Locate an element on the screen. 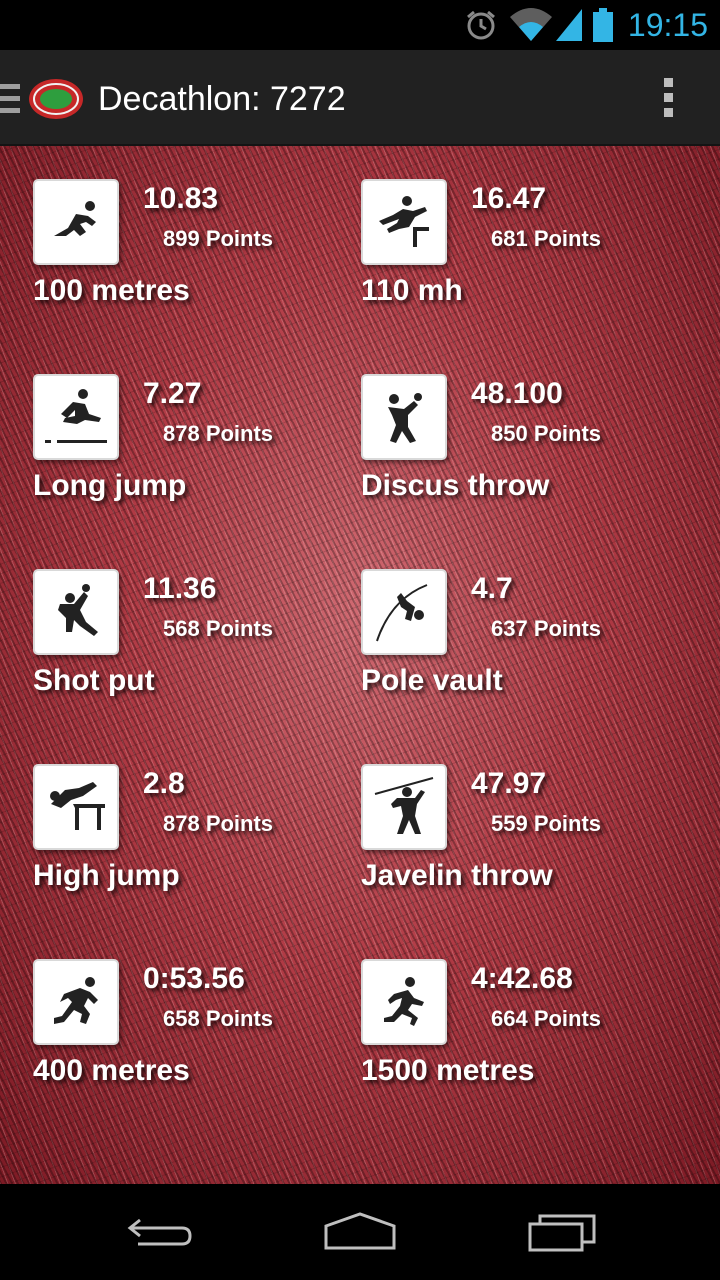 This screenshot has width=720, height=1280. event-points: 681 Points is located at coordinates (546, 238).